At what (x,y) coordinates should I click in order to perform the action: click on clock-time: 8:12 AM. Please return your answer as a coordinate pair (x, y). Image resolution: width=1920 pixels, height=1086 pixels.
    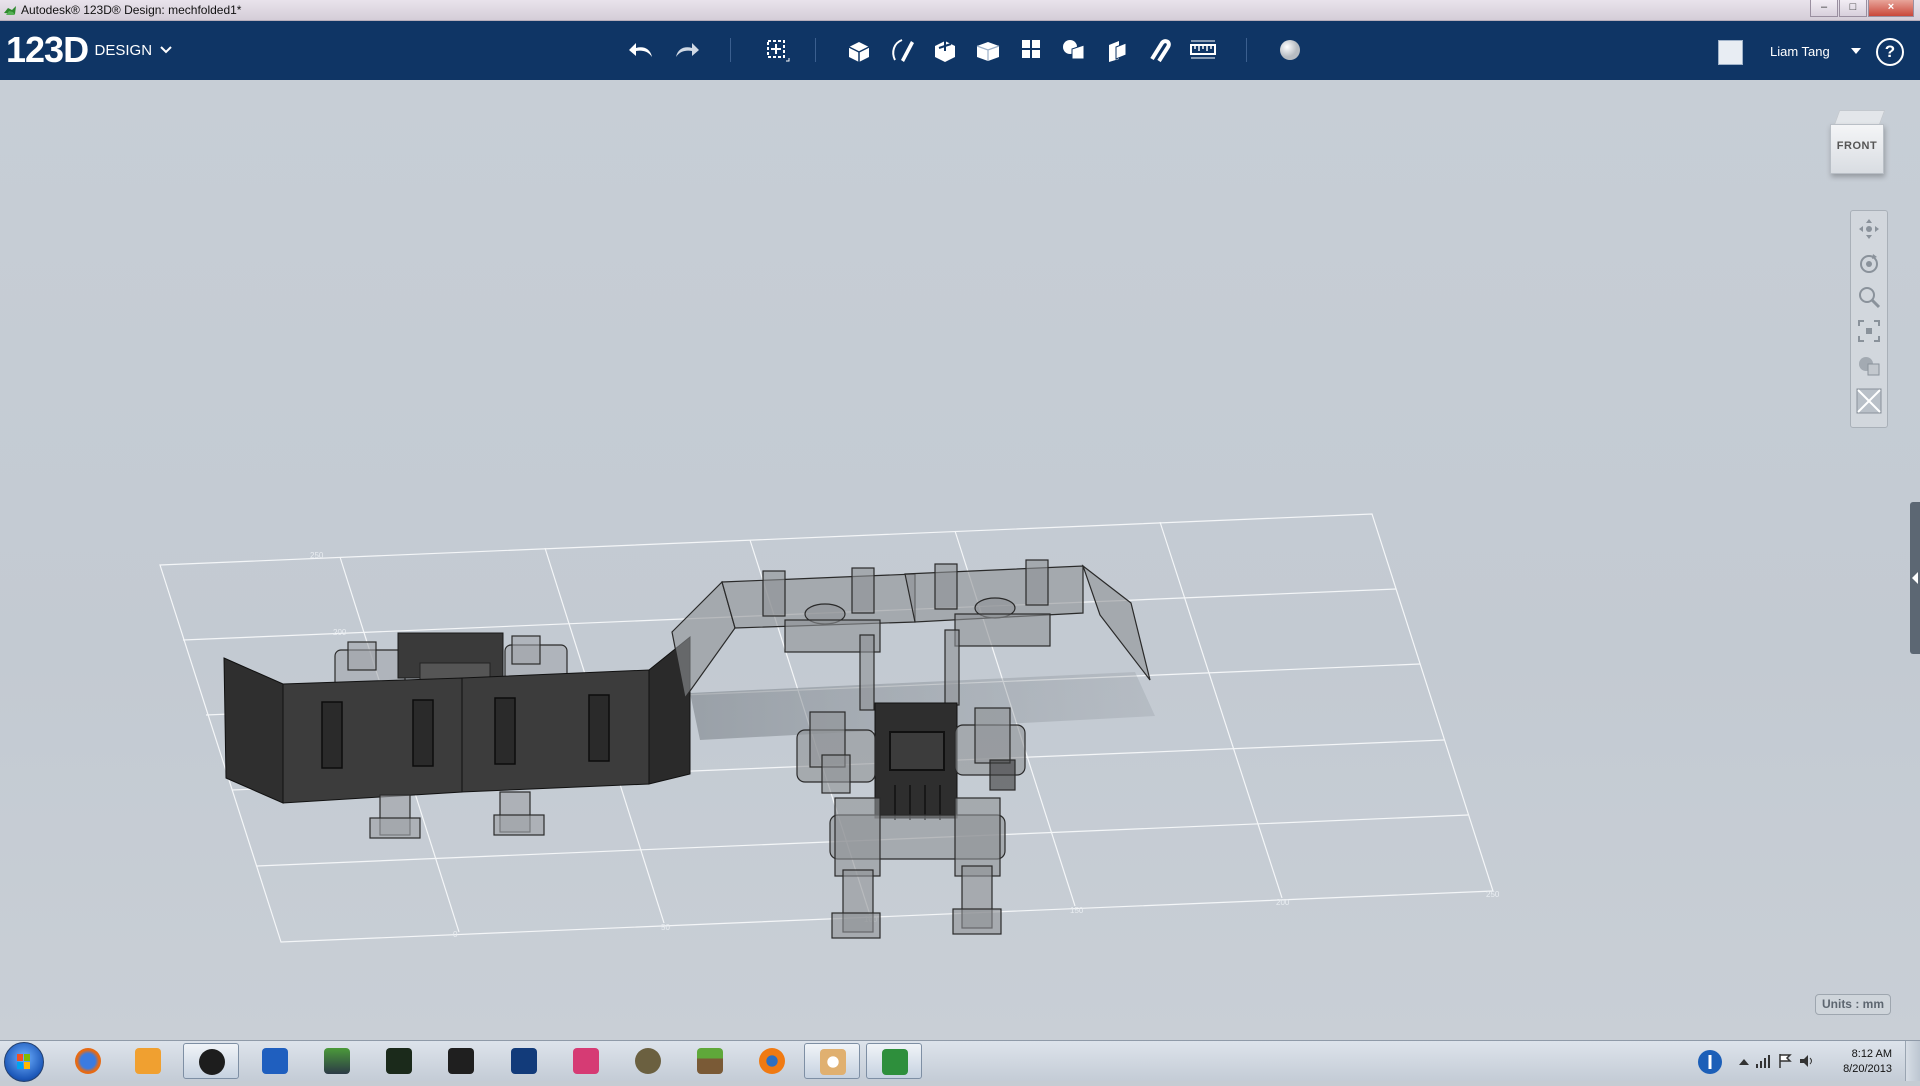
    Looking at the image, I should click on (1871, 1054).